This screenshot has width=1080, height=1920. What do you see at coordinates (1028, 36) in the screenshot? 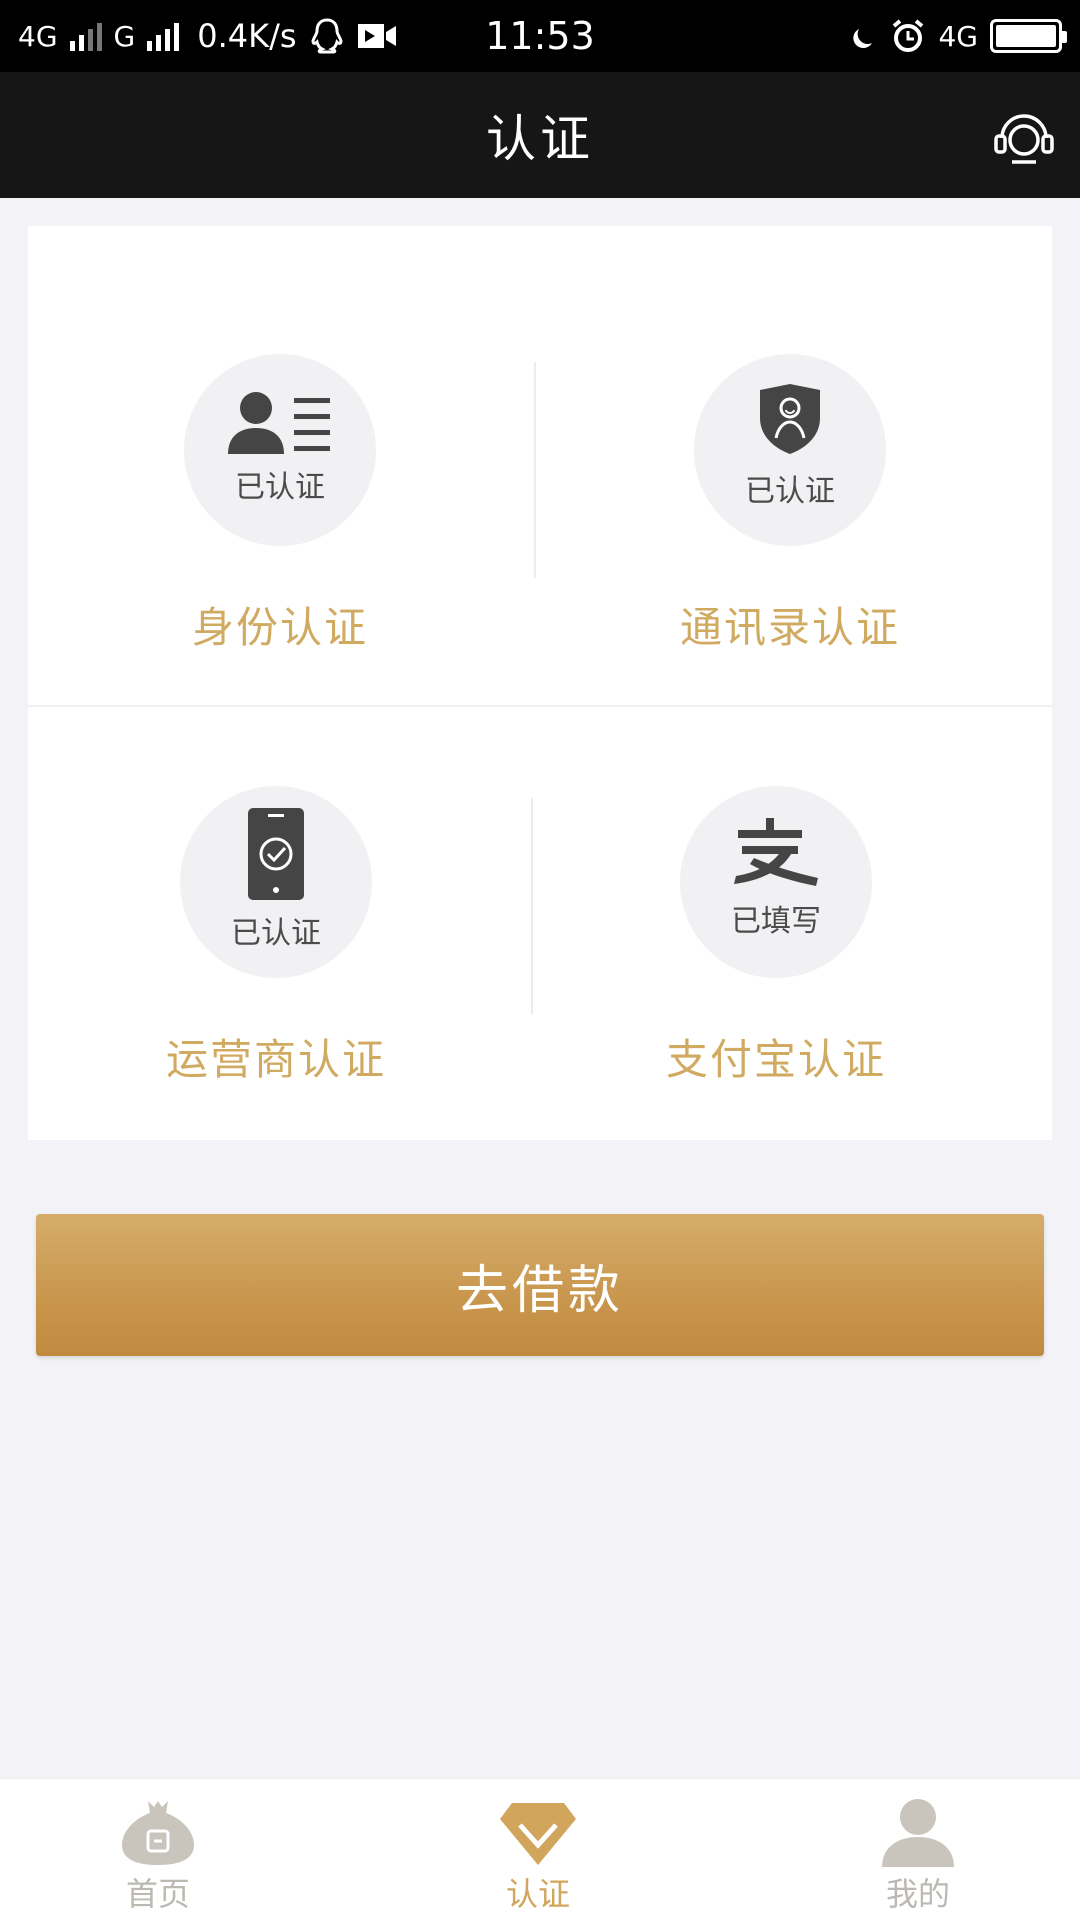
I see `battery-icon` at bounding box center [1028, 36].